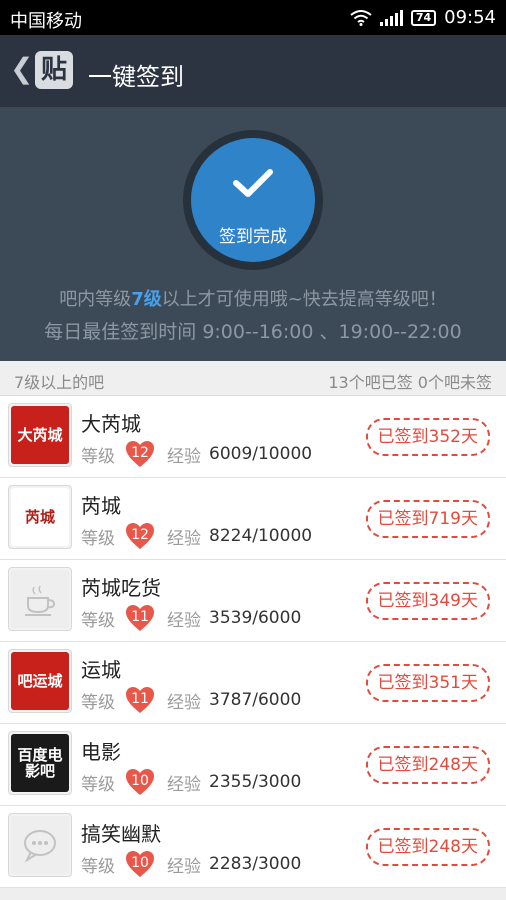  What do you see at coordinates (101, 668) in the screenshot?
I see `bar-name: 运城` at bounding box center [101, 668].